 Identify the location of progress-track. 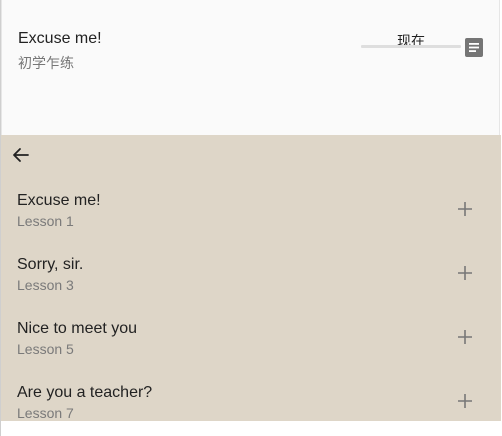
(411, 46).